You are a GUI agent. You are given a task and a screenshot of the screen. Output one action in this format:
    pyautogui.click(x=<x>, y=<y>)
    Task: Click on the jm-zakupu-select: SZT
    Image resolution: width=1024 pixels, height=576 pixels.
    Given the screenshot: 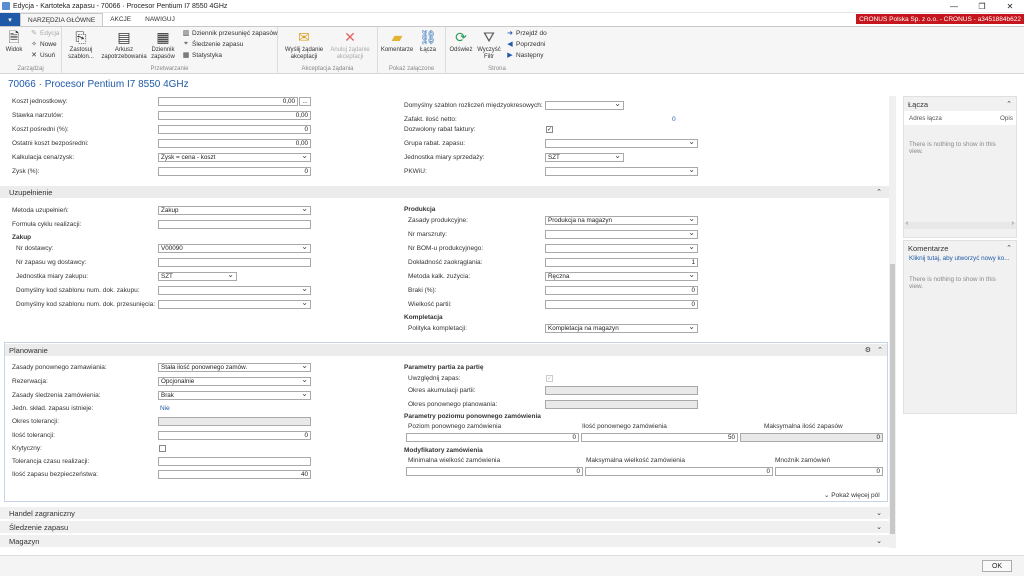 What is the action you would take?
    pyautogui.click(x=197, y=276)
    